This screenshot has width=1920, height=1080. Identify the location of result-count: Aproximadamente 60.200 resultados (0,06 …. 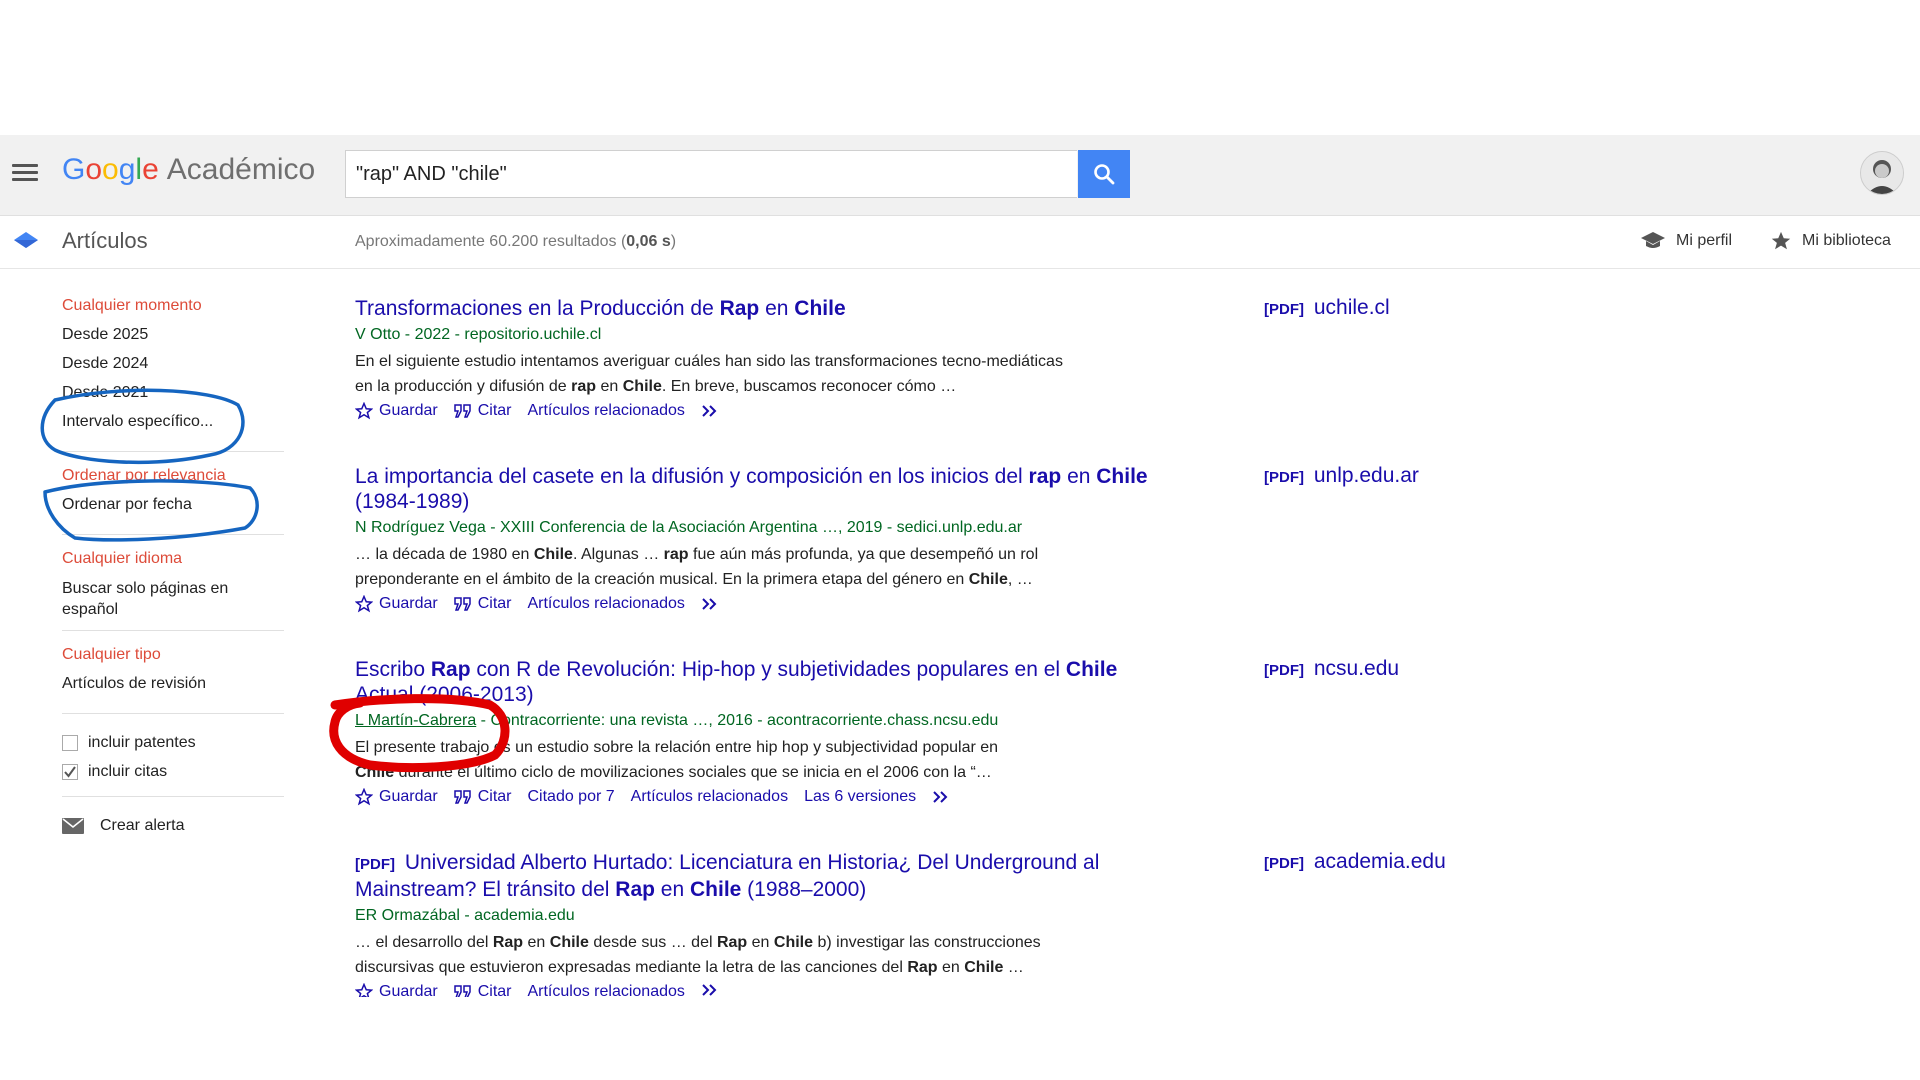
(516, 241).